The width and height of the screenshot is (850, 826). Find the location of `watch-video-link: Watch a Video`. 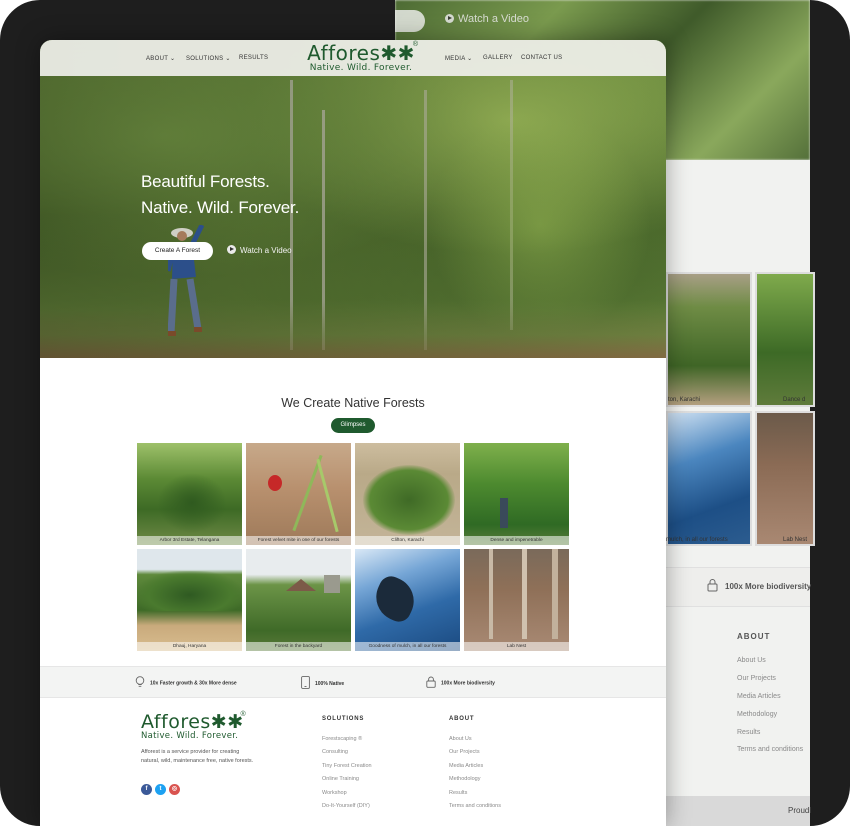

watch-video-link: Watch a Video is located at coordinates (259, 250).